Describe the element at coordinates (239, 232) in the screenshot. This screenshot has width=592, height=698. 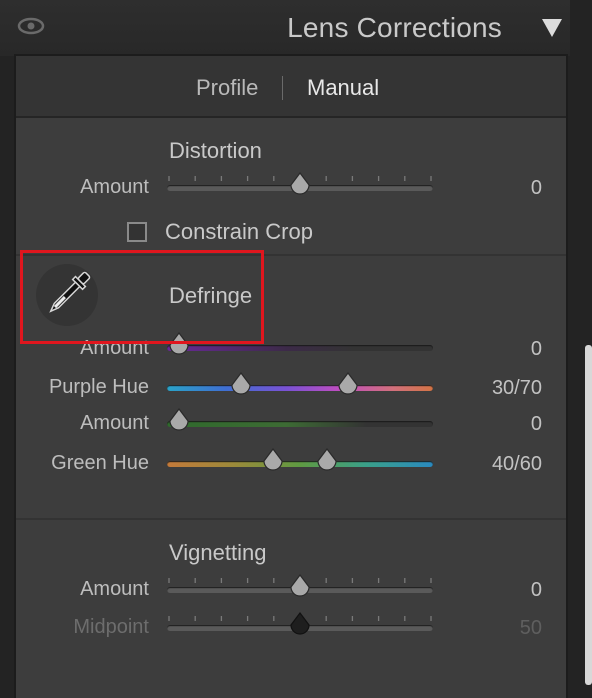
I see `constrain-crop-label: Constrain Crop` at that location.